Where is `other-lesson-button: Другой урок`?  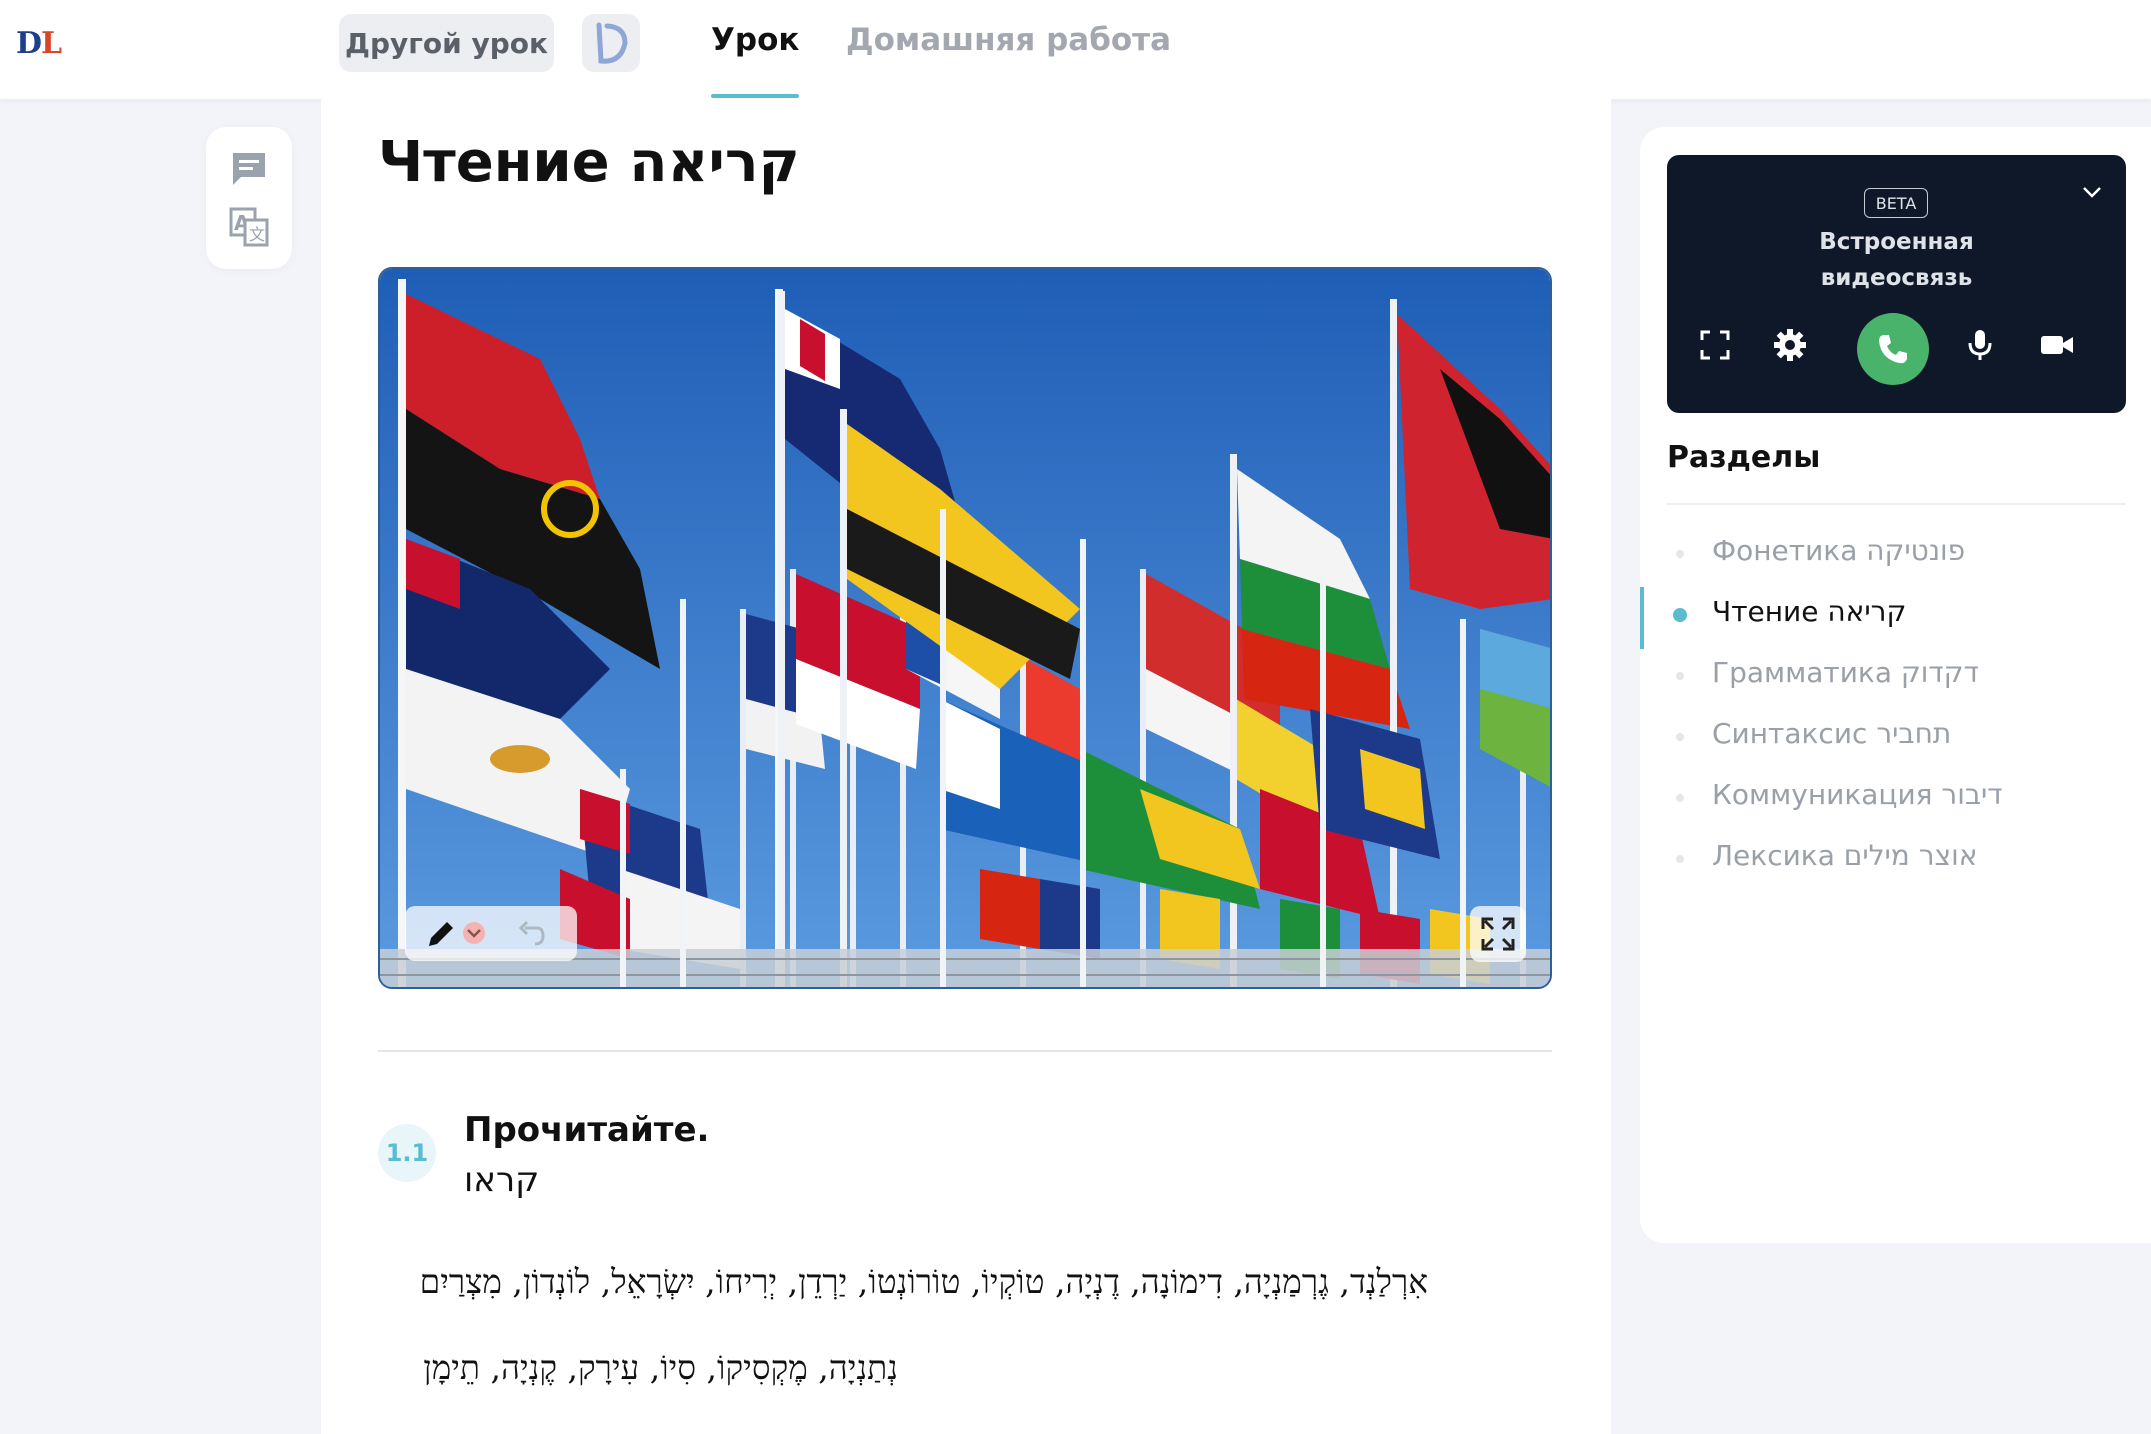 other-lesson-button: Другой урок is located at coordinates (446, 43).